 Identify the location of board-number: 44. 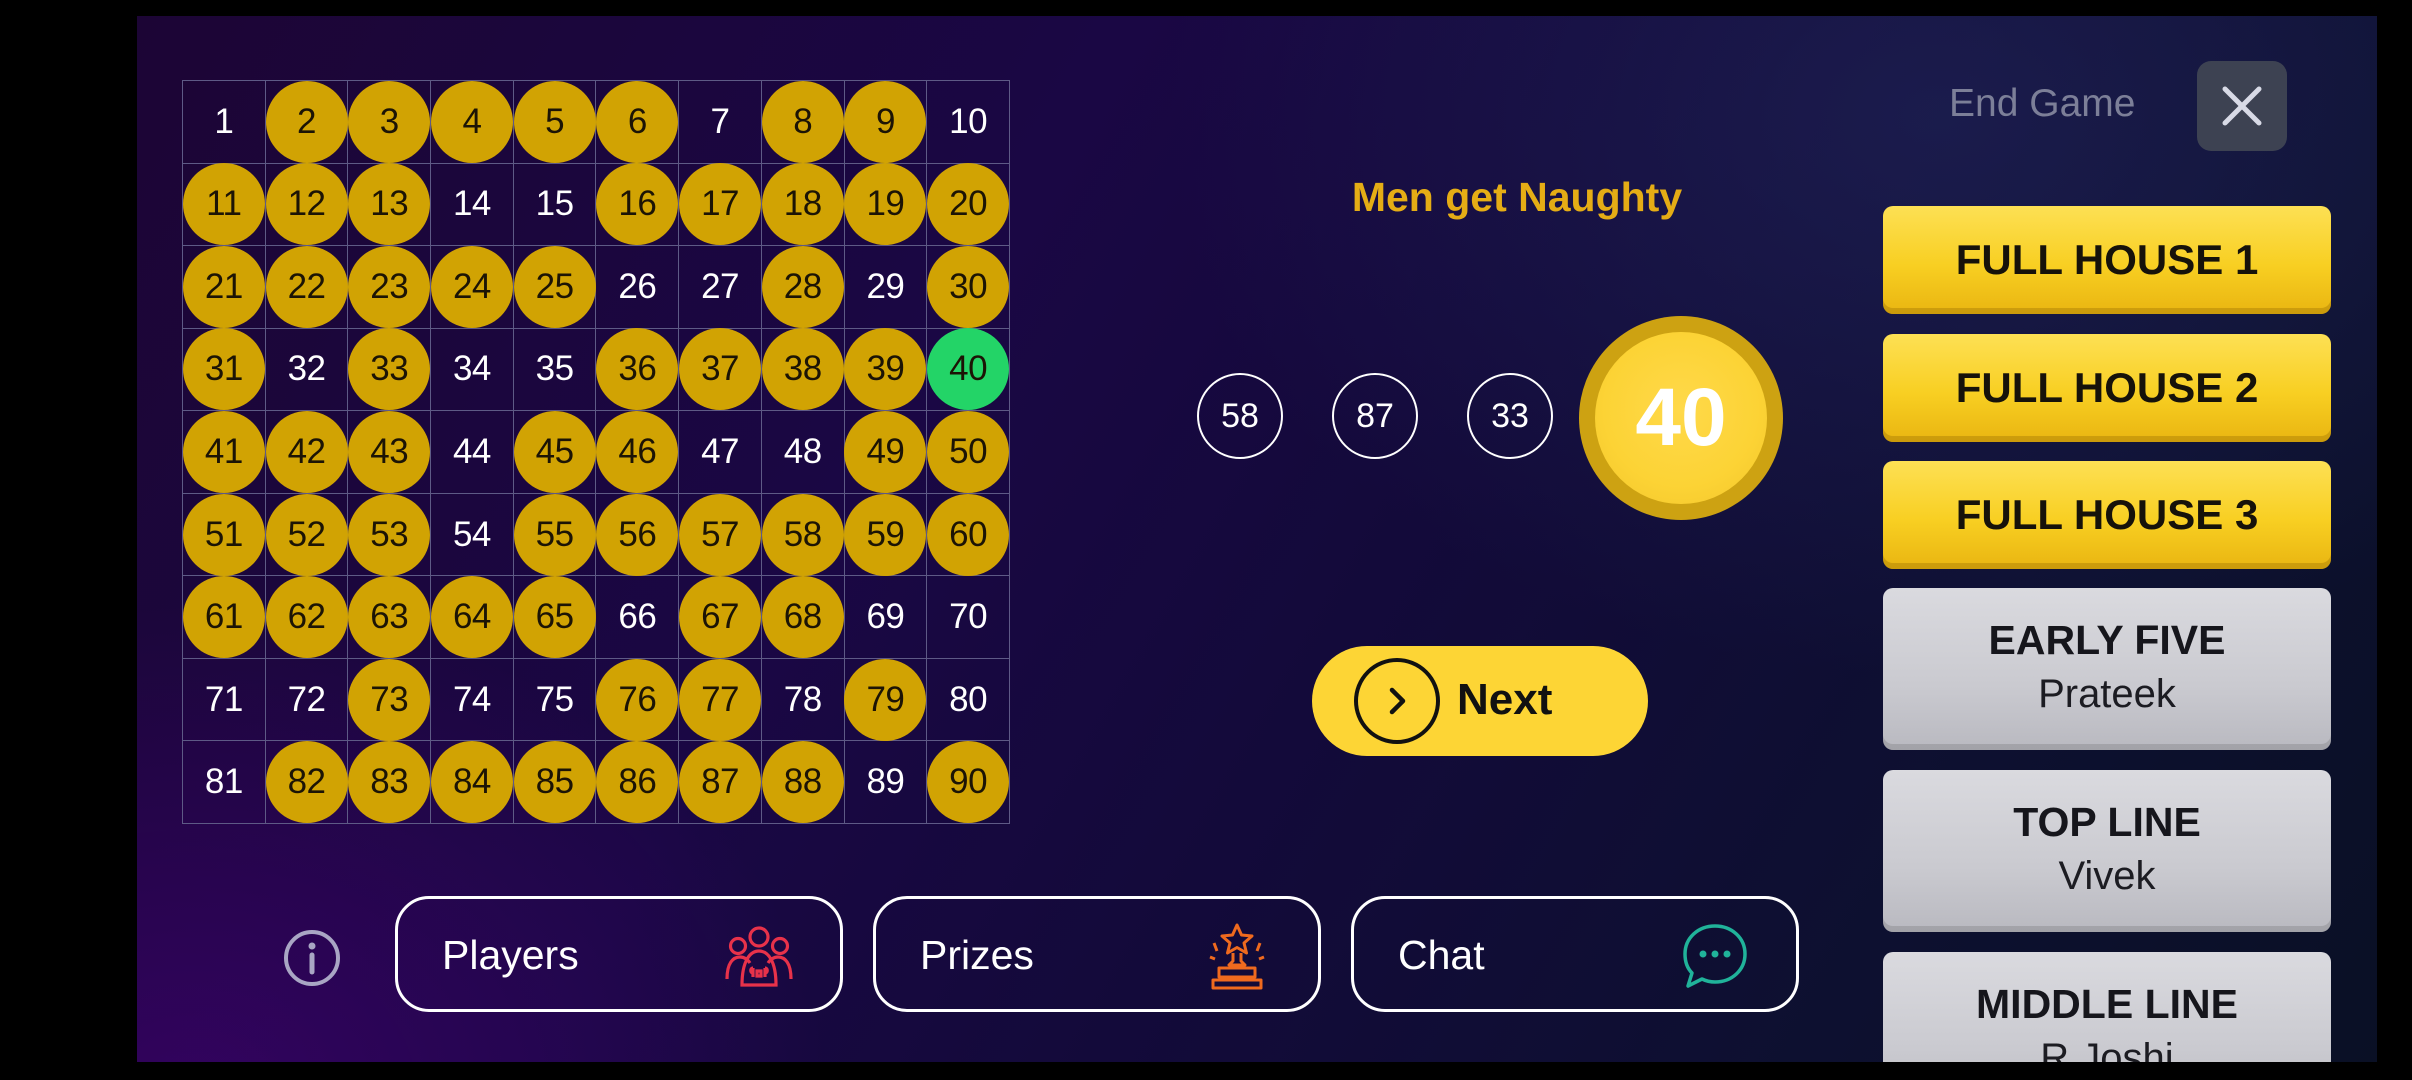
(471, 451).